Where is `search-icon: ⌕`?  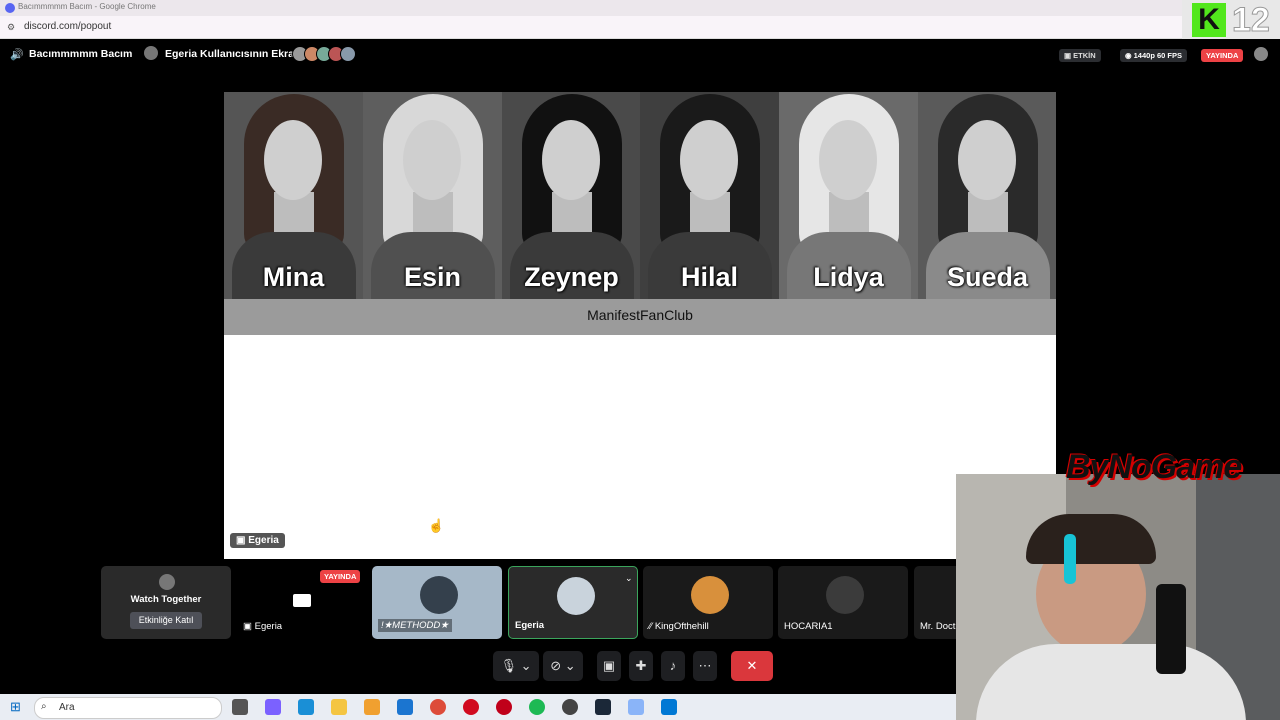
search-icon: ⌕ is located at coordinates (44, 706).